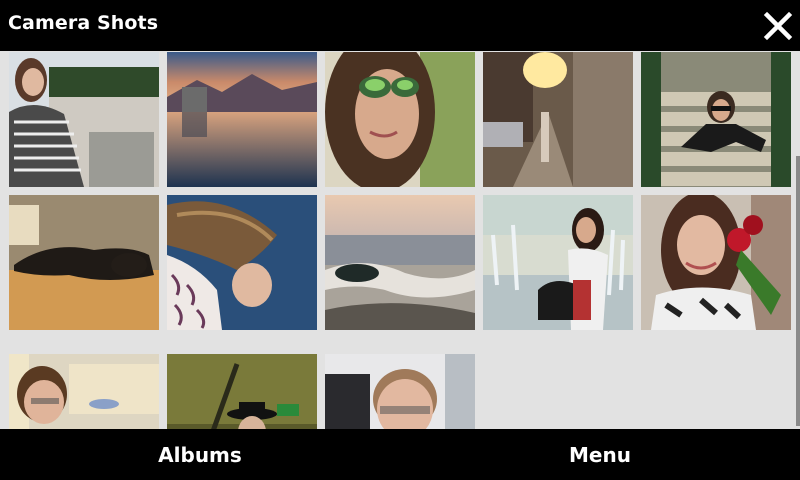  Describe the element at coordinates (200, 454) in the screenshot. I see `albums-button: Albums` at that location.